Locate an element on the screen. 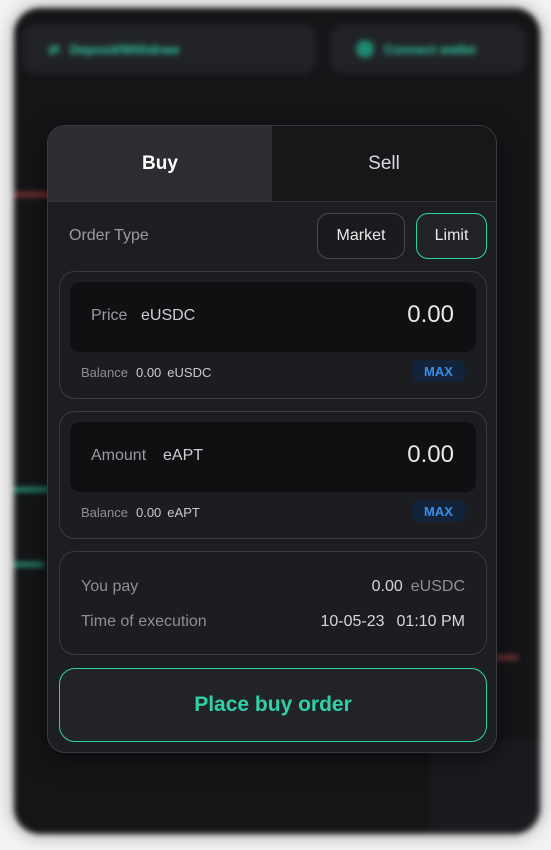 This screenshot has height=850, width=551. amount-balance: Balance 0.00 eAPT is located at coordinates (140, 512).